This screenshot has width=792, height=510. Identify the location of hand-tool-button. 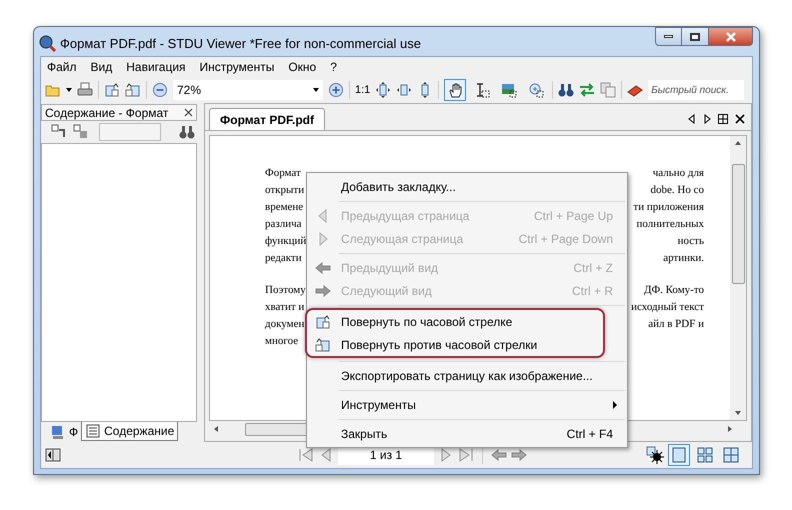
(455, 90).